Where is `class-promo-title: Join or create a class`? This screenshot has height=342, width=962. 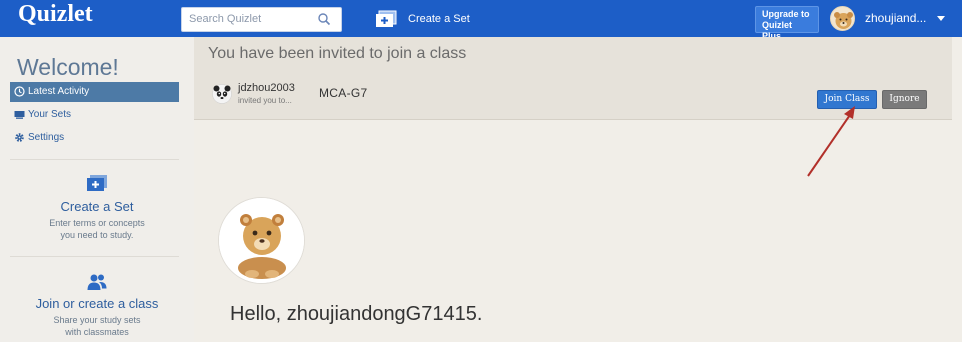 class-promo-title: Join or create a class is located at coordinates (97, 303).